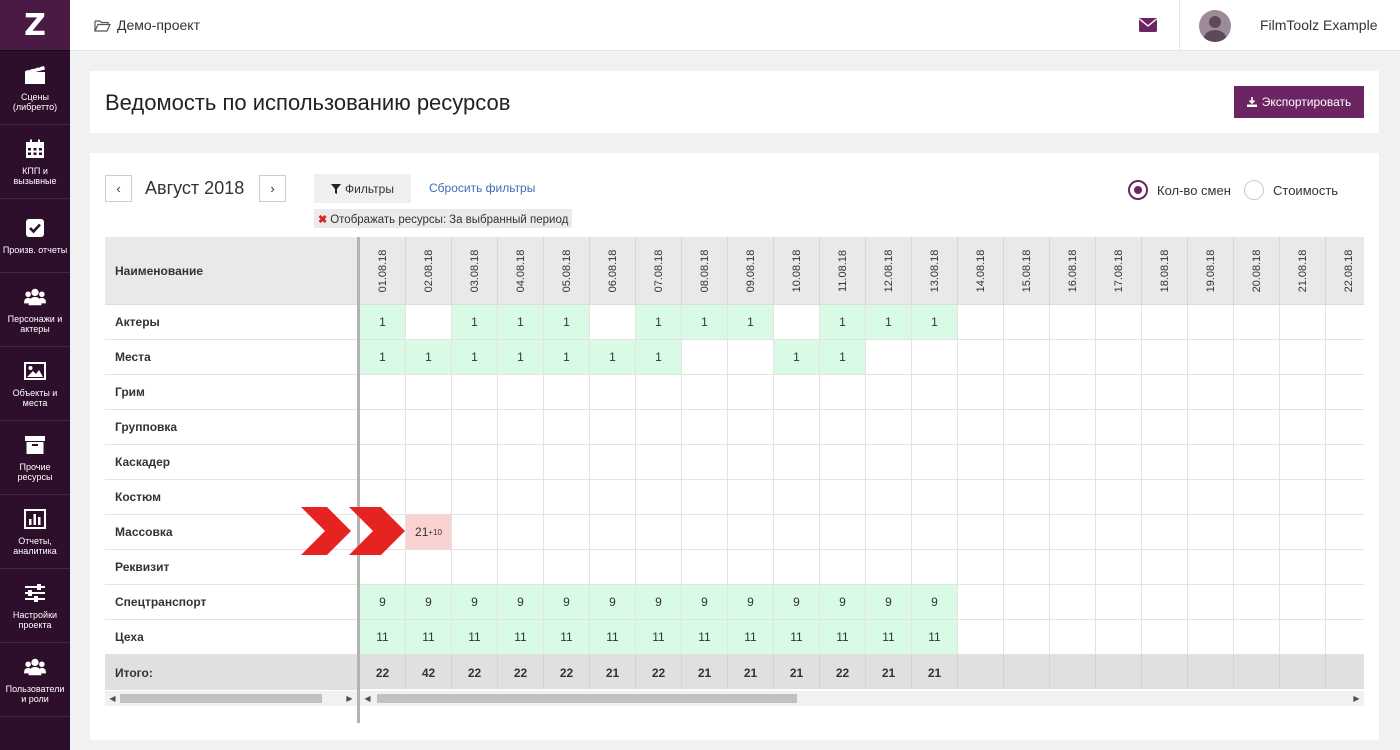  Describe the element at coordinates (475, 270) in the screenshot. I see `date-header: 03.08.18` at that location.